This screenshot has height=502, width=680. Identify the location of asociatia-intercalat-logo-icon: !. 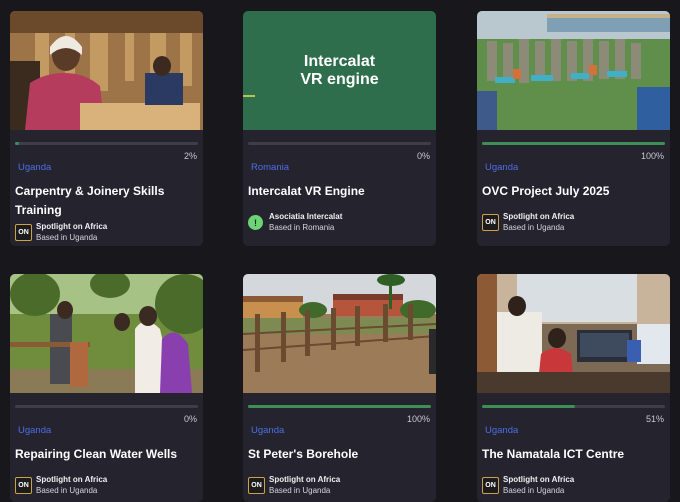
(255, 222).